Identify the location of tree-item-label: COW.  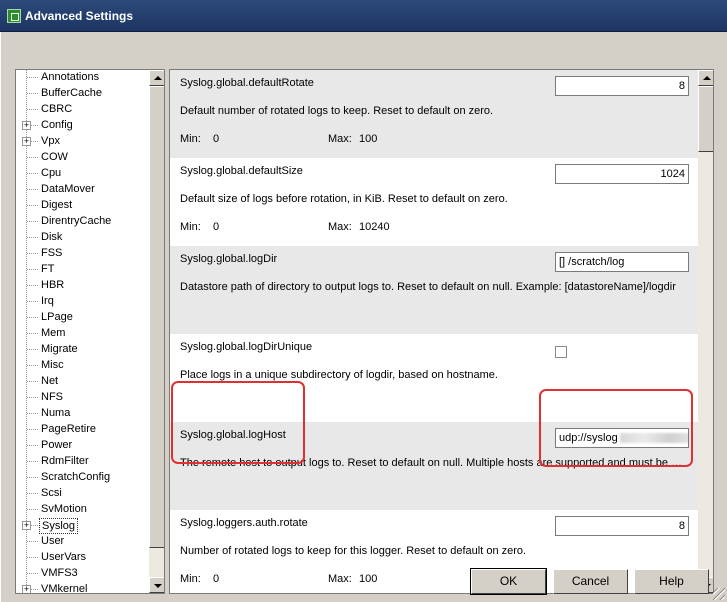
(54, 157).